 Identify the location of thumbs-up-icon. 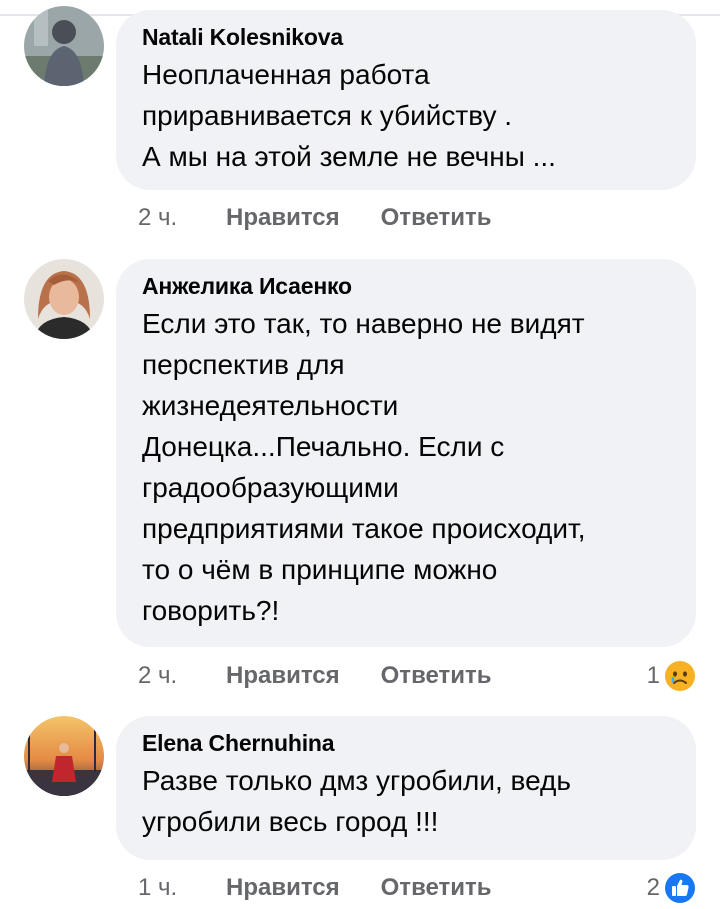
(680, 888).